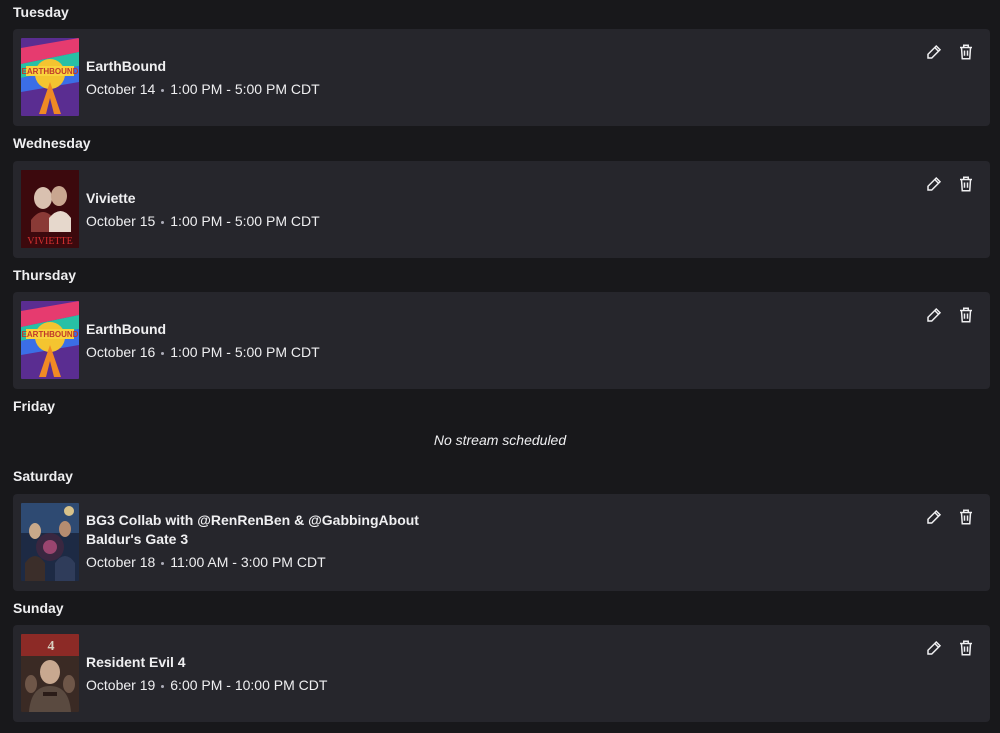 The height and width of the screenshot is (733, 1000). Describe the element at coordinates (136, 662) in the screenshot. I see `stream-title: Resident Evil 4` at that location.